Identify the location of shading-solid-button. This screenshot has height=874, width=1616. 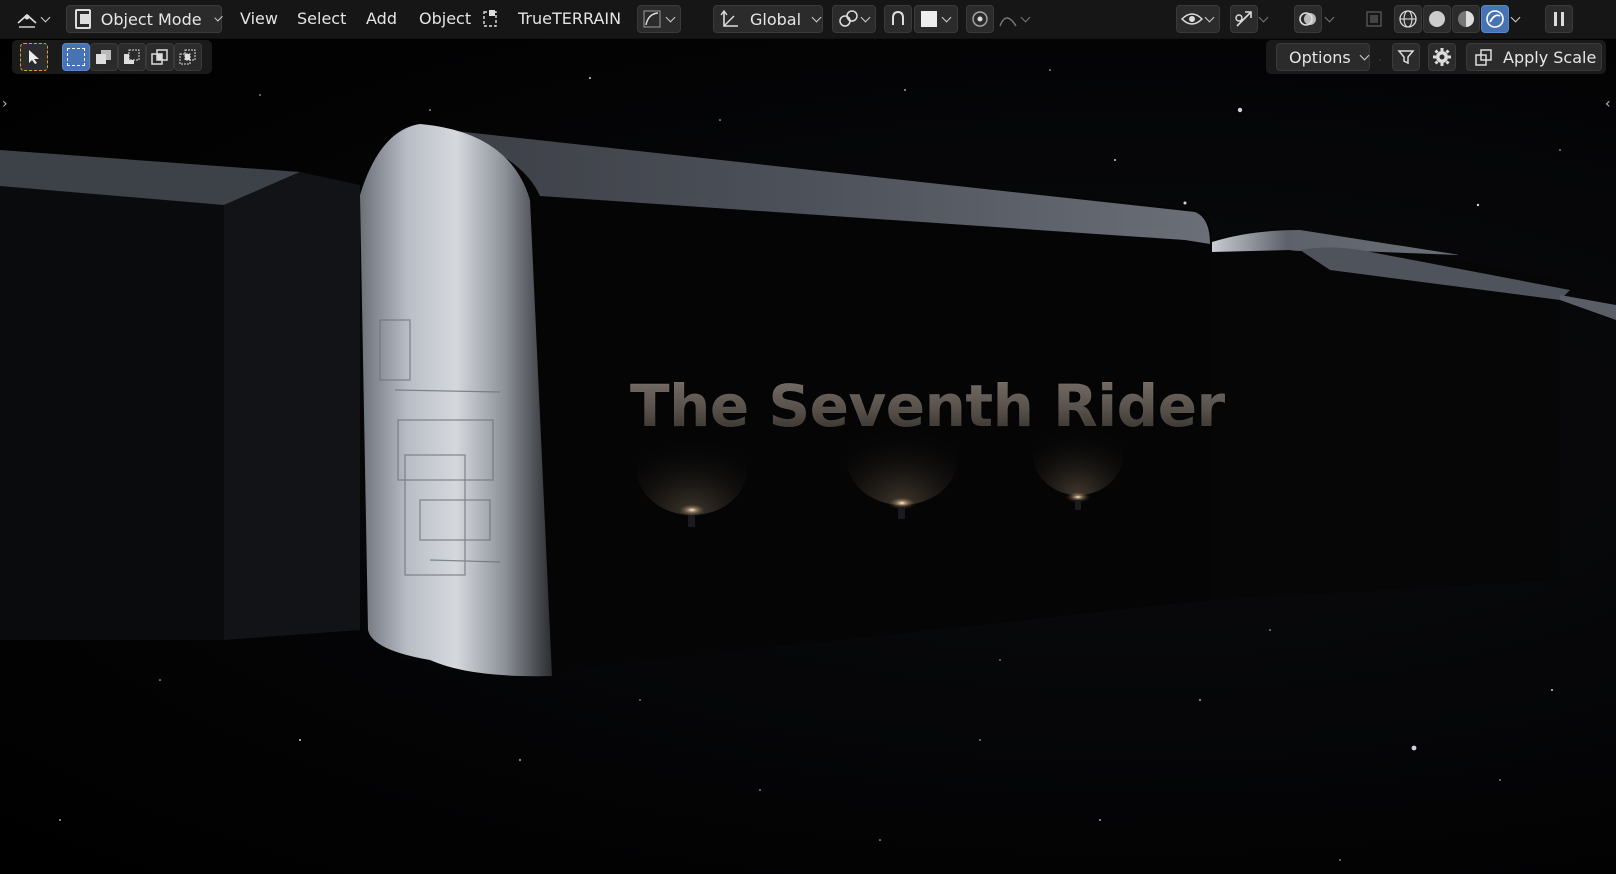
(1437, 19).